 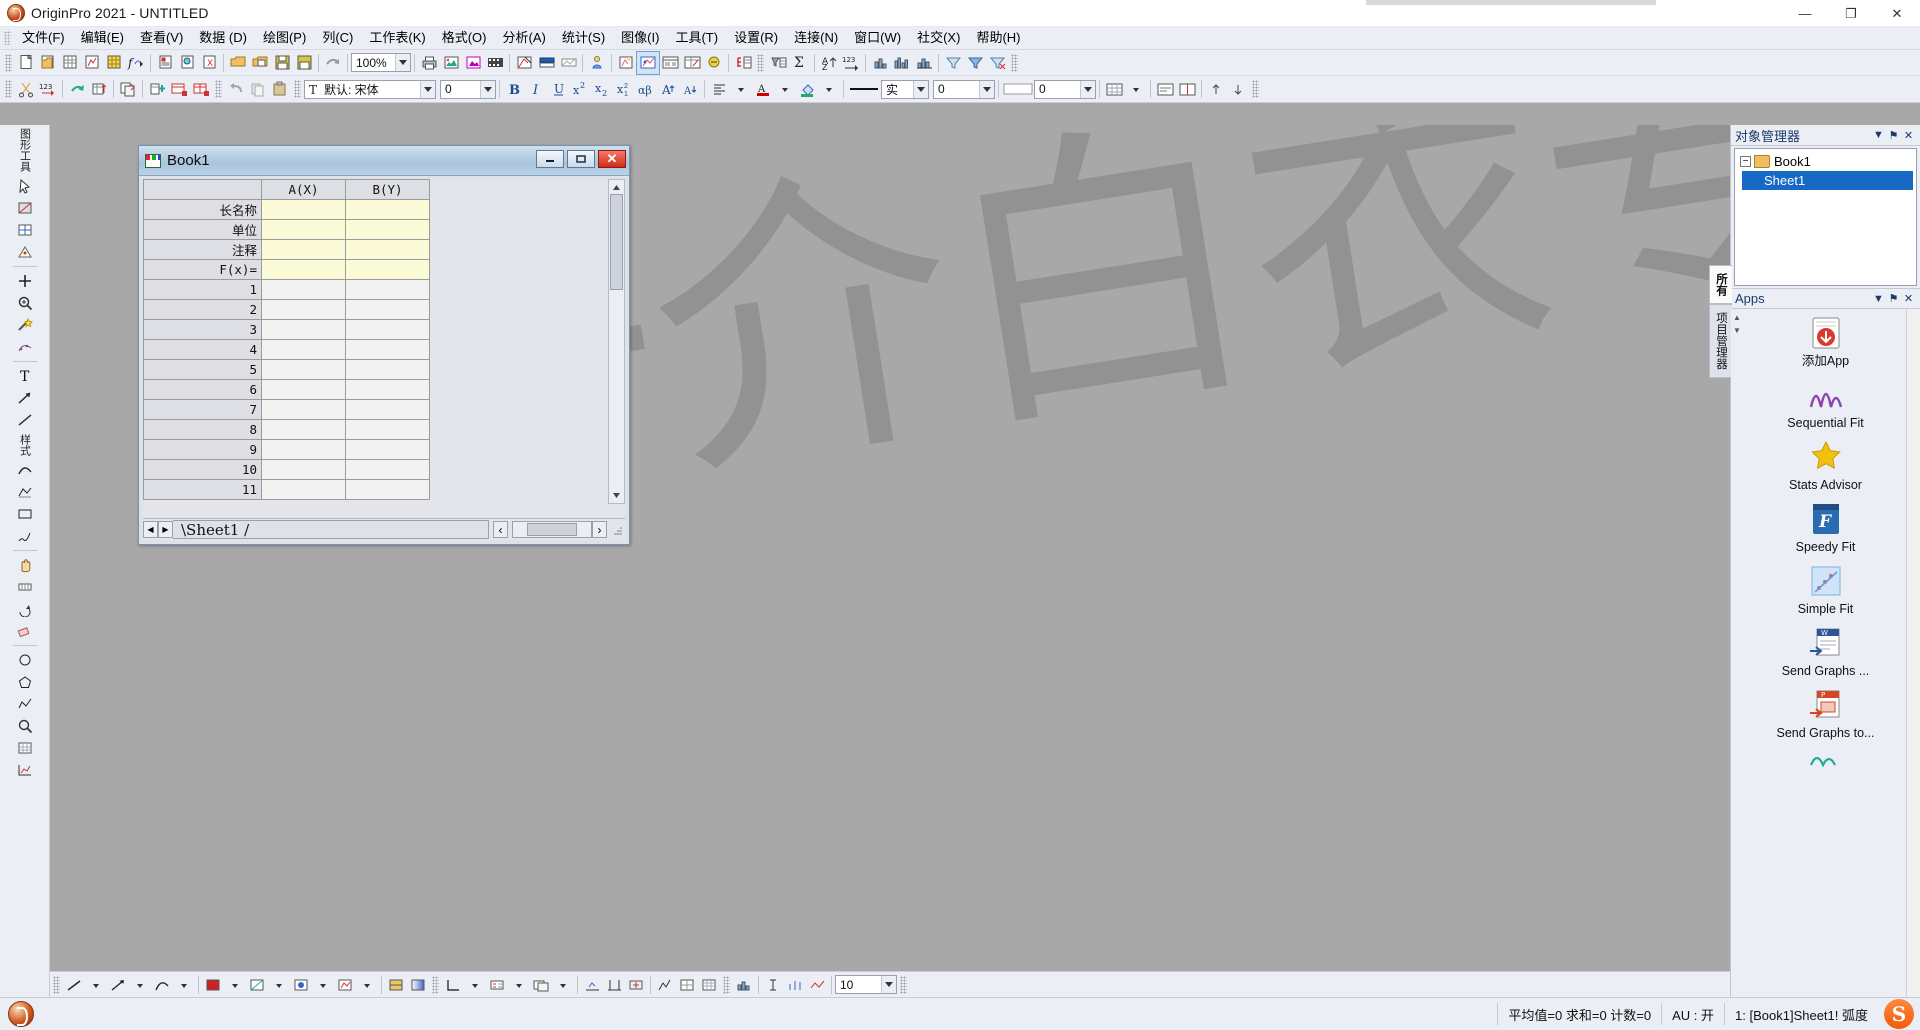 What do you see at coordinates (25, 230) in the screenshot?
I see `screen-reader-icon` at bounding box center [25, 230].